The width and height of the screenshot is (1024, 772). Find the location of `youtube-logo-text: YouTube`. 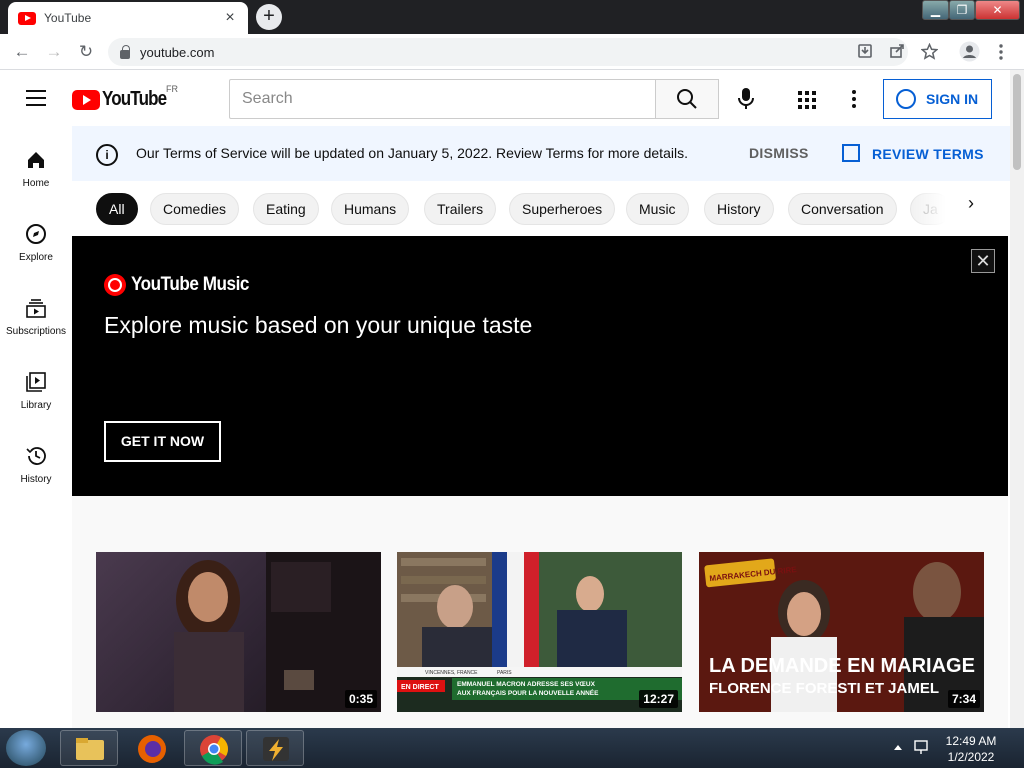

youtube-logo-text: YouTube is located at coordinates (134, 99).